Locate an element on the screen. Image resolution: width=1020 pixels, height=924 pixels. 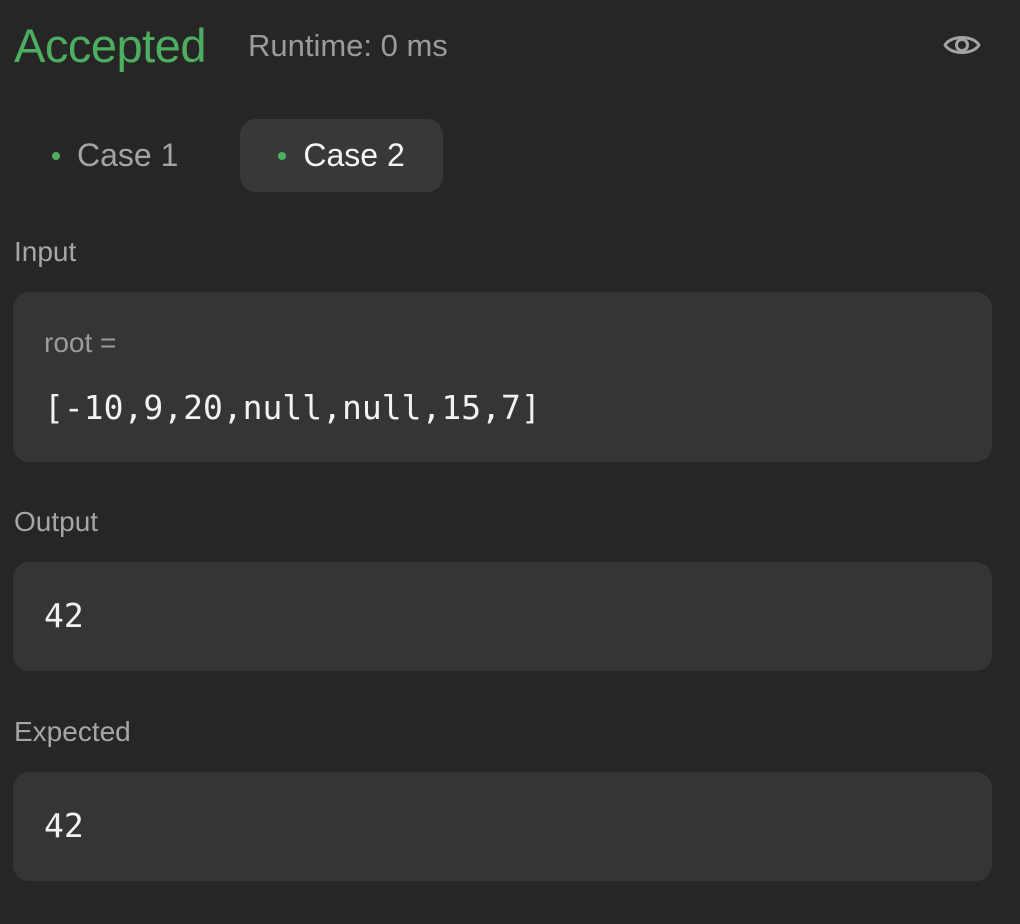
expected-label: Expected is located at coordinates (72, 731).